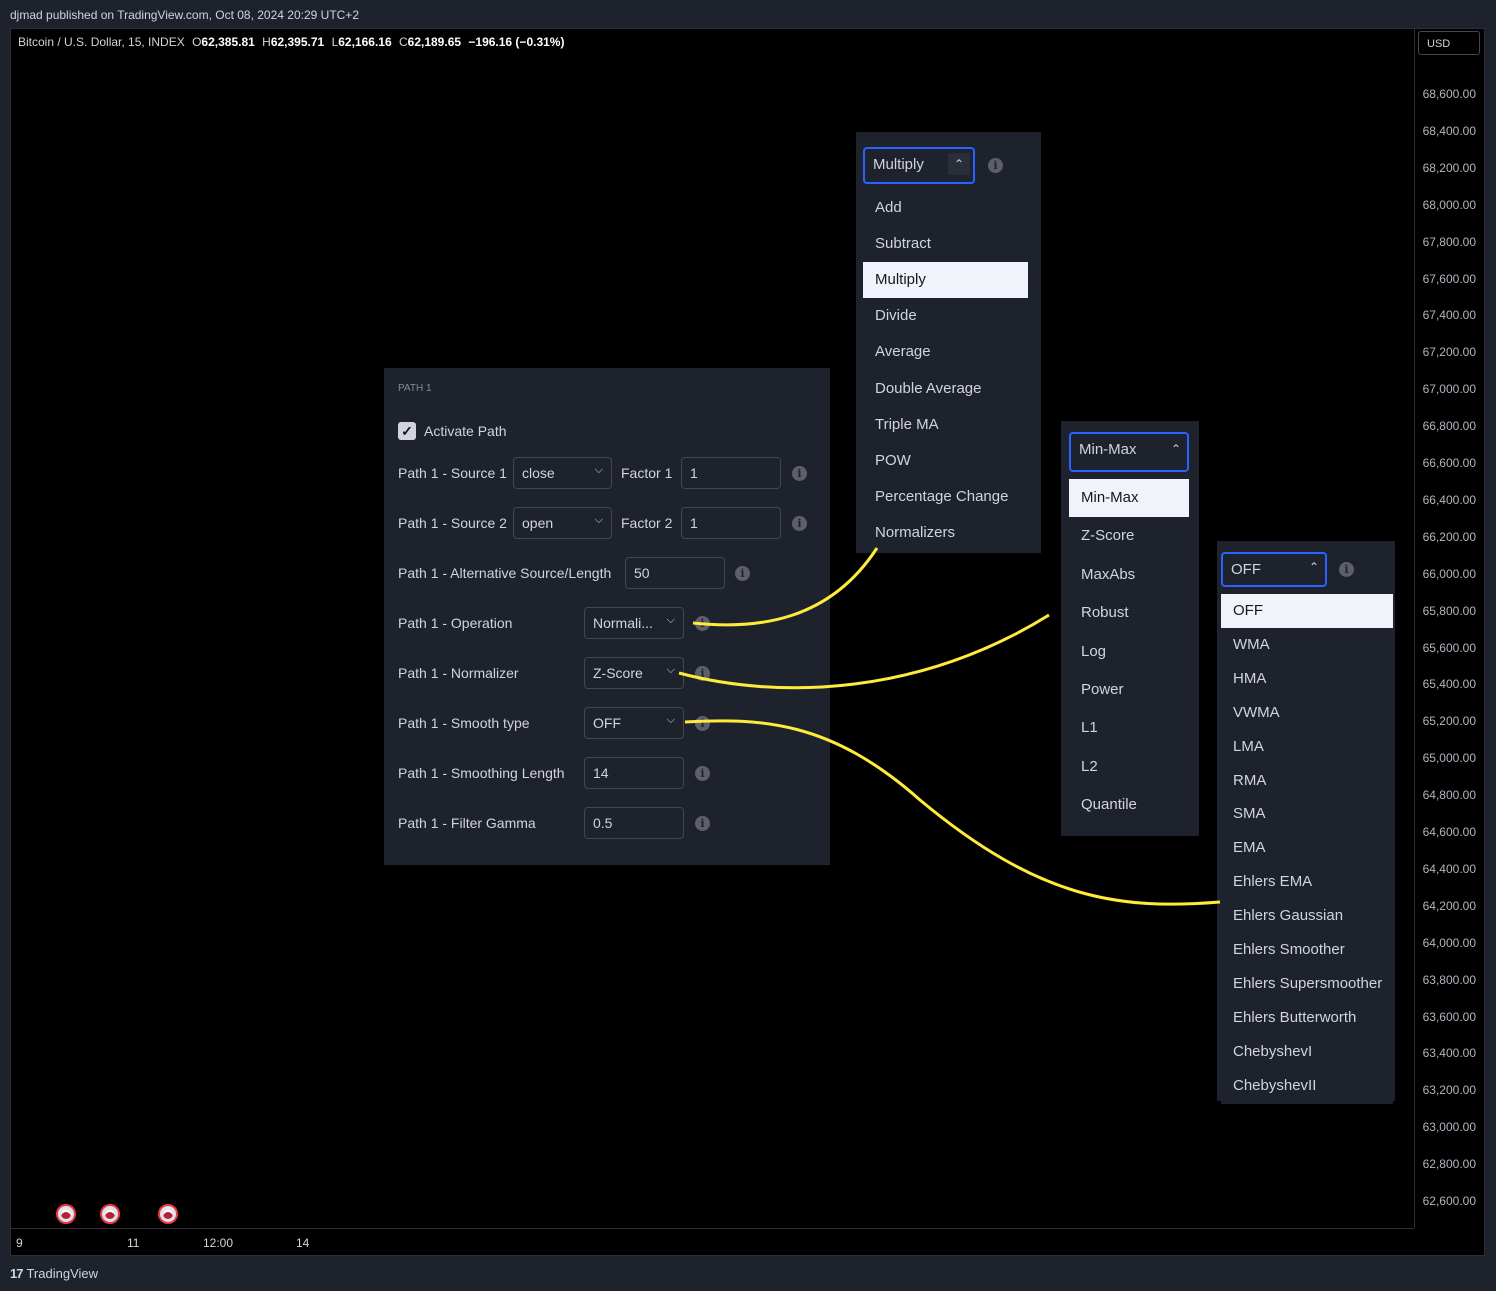 Image resolution: width=1496 pixels, height=1291 pixels. Describe the element at coordinates (712, 1242) in the screenshot. I see `time-axis: 9 11 12:00 14` at that location.